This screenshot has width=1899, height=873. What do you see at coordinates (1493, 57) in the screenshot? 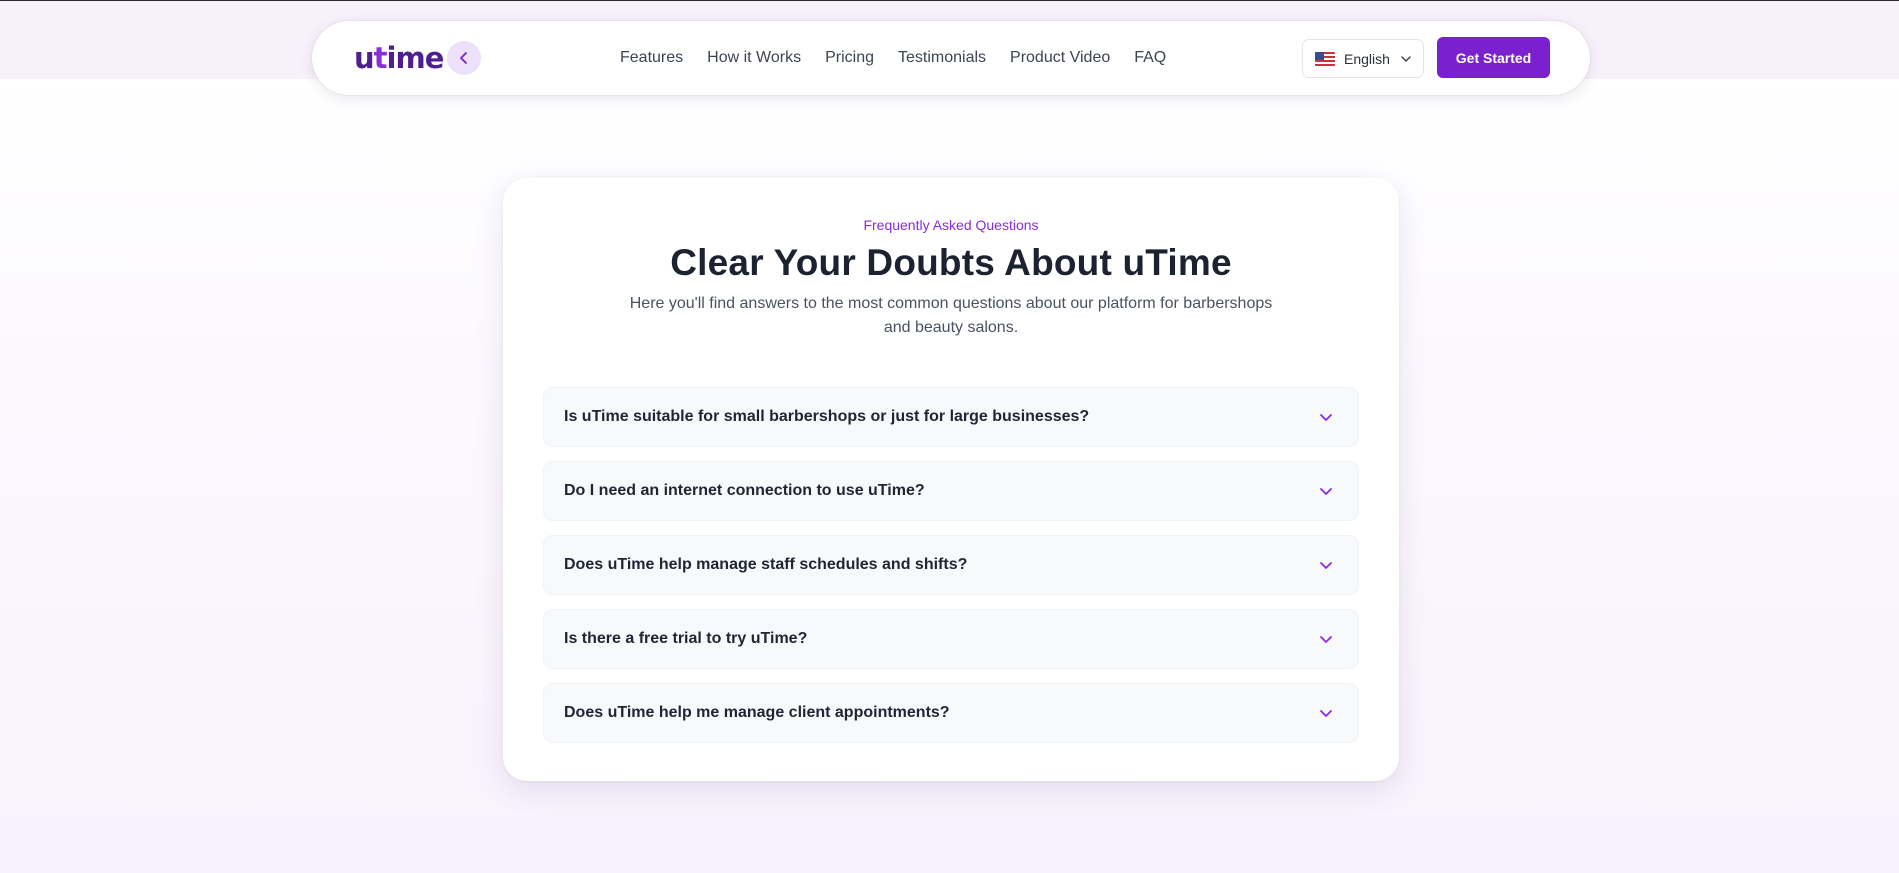
I see `get-started-button: Get Started` at bounding box center [1493, 57].